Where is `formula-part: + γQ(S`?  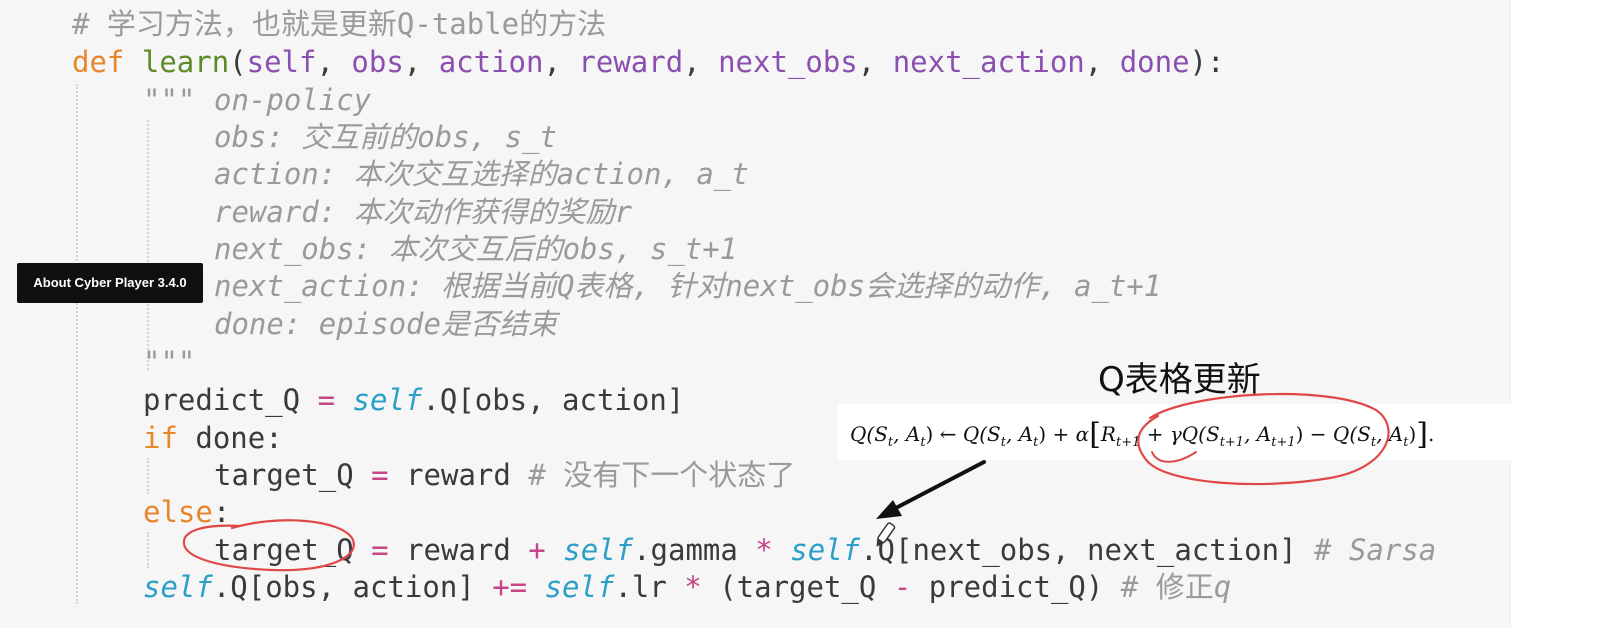
formula-part: + γQ(S is located at coordinates (1180, 434).